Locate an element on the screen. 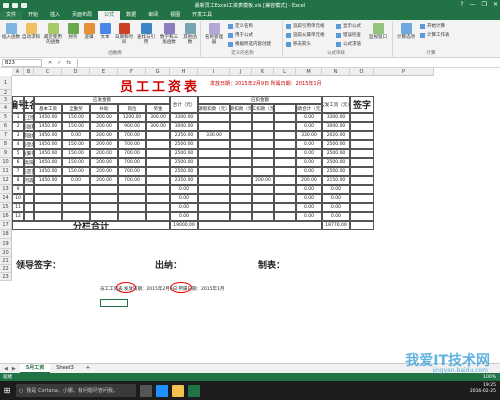 This screenshot has height=400, width=500. row-header: 23 is located at coordinates (6, 277).